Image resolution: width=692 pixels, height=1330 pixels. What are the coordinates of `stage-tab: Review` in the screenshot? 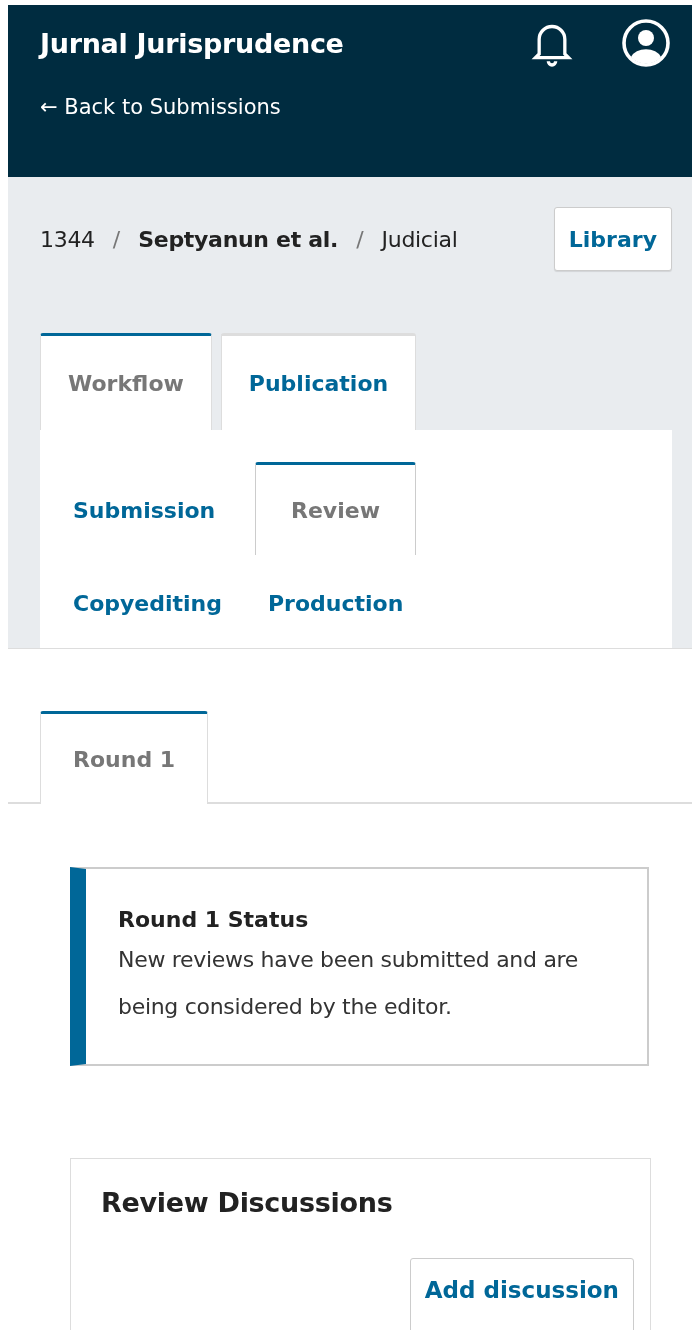 It's located at (335, 508).